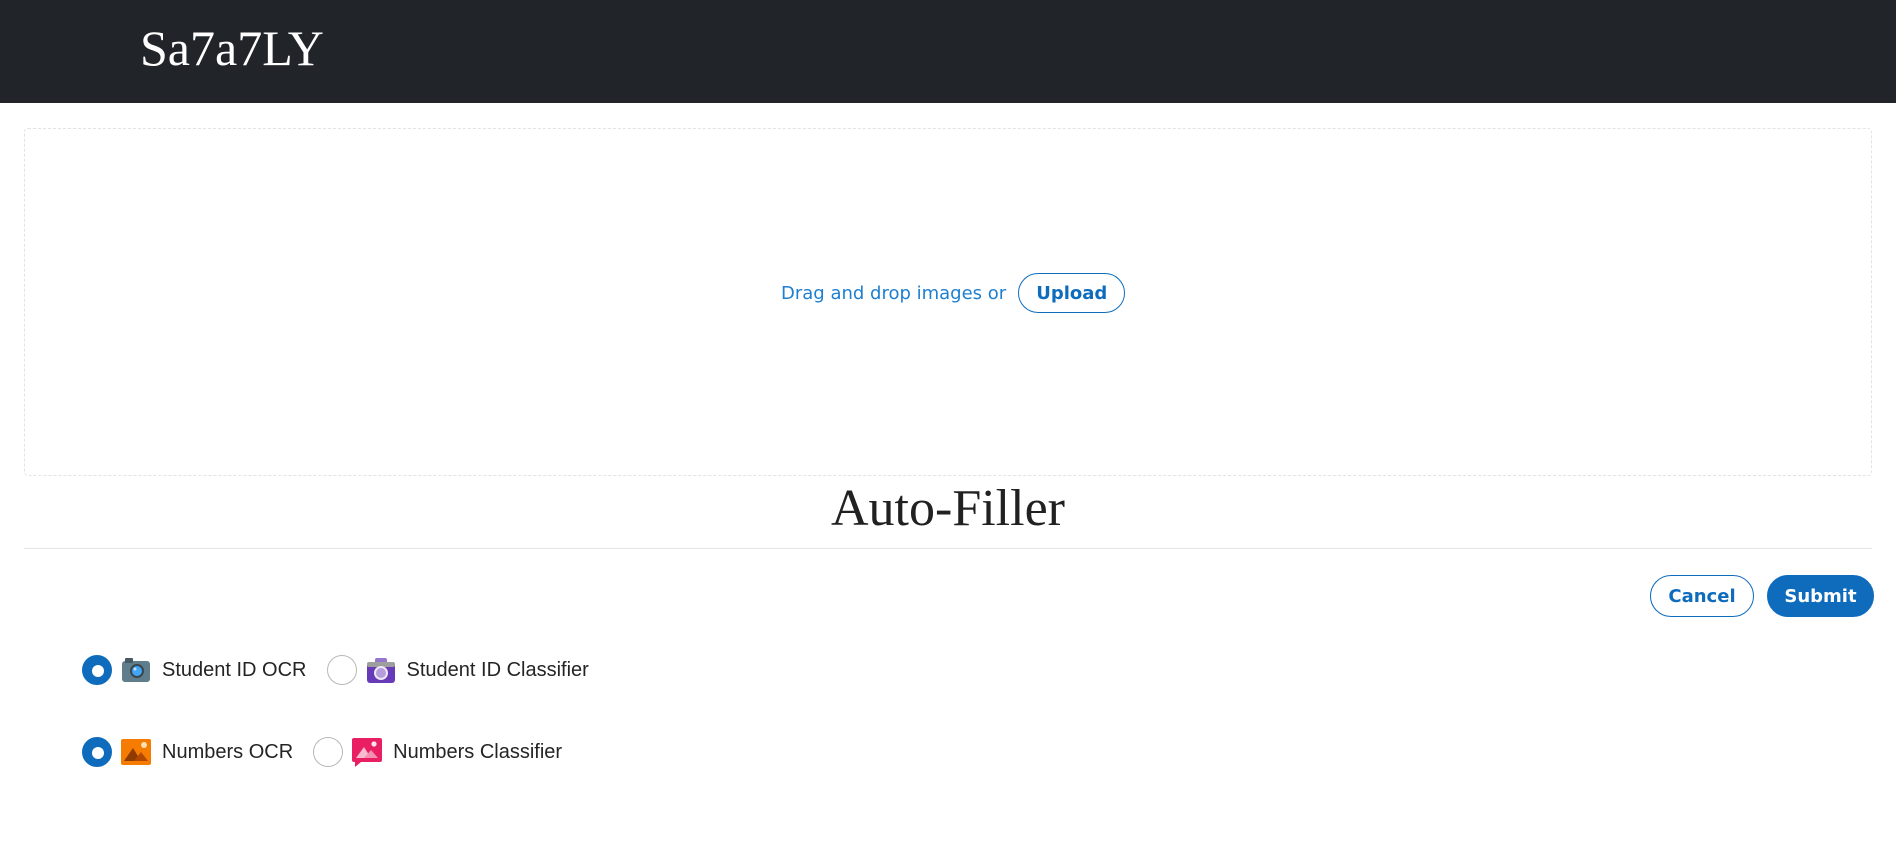 The image size is (1896, 857). Describe the element at coordinates (1820, 596) in the screenshot. I see `submit-button: Submit` at that location.